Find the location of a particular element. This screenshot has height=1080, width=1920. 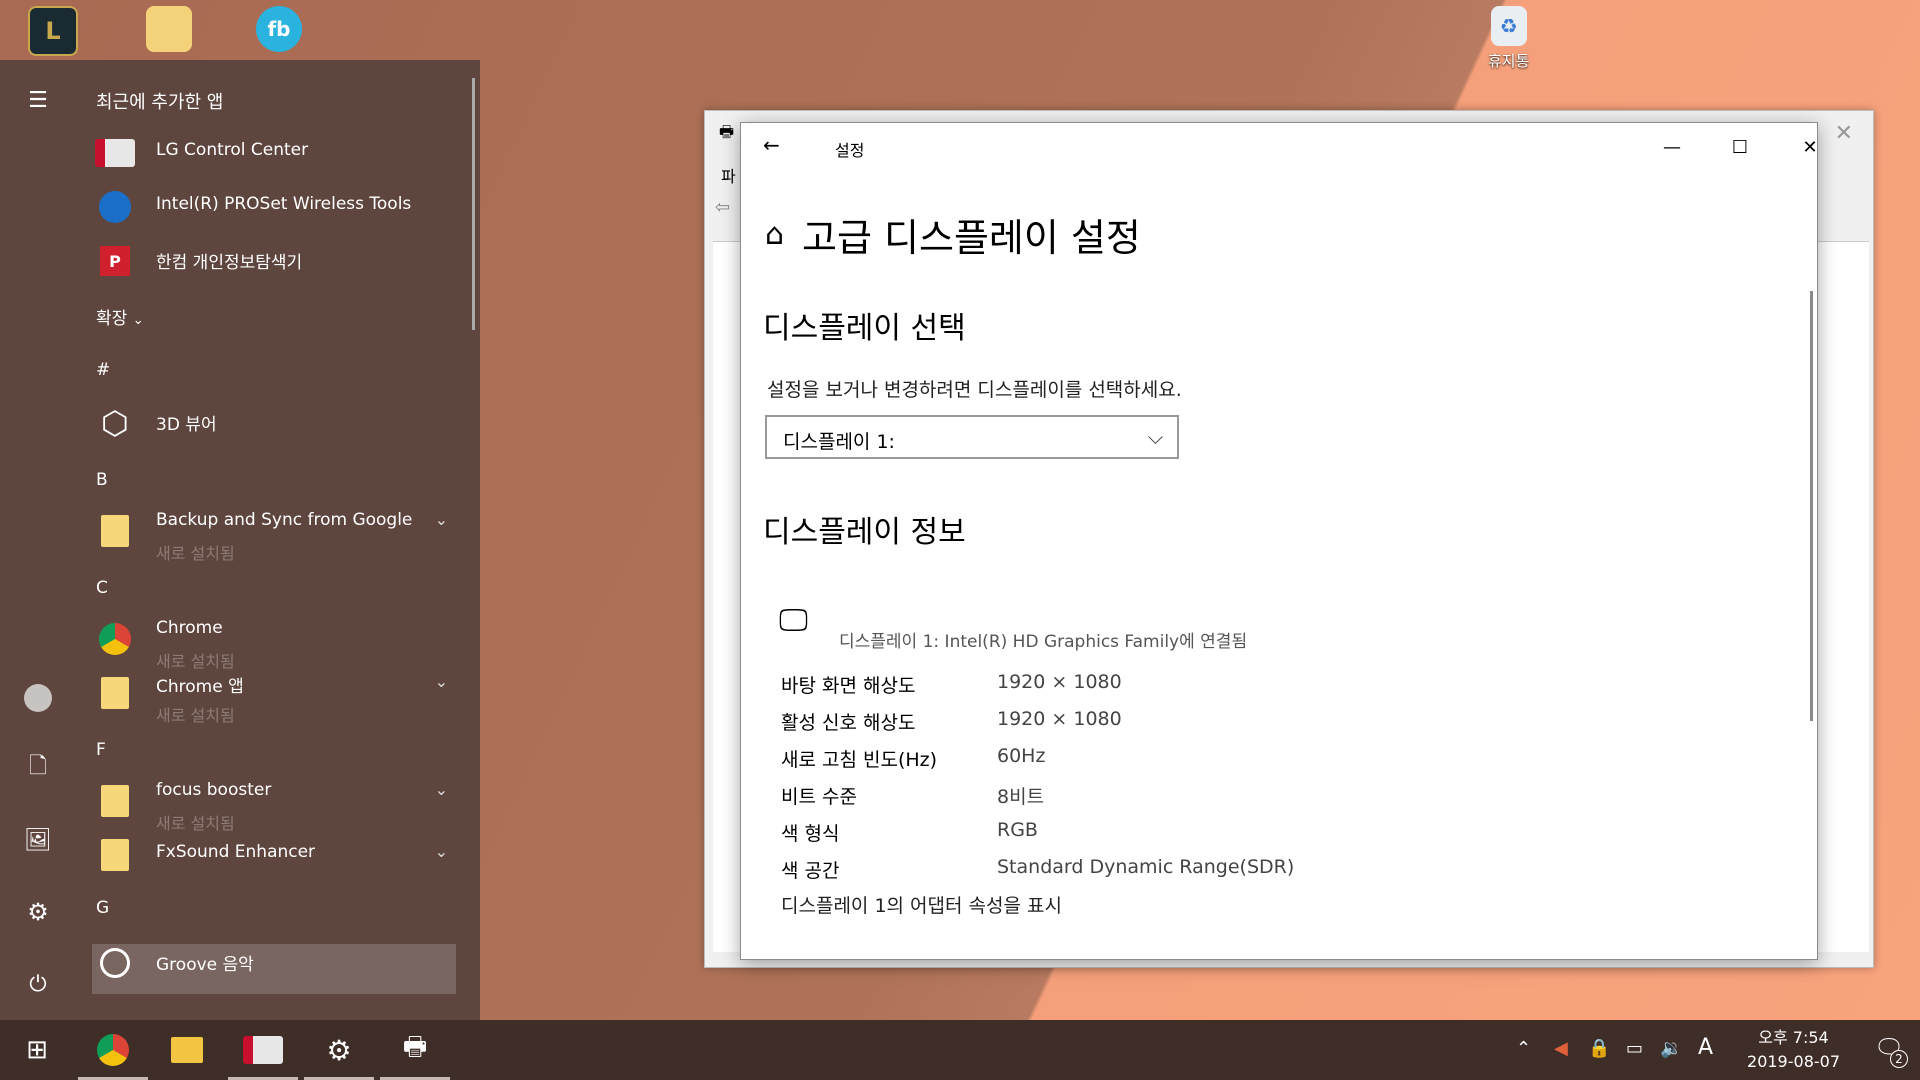

list-item: Chrome 새로 설치됨 is located at coordinates (282, 642).